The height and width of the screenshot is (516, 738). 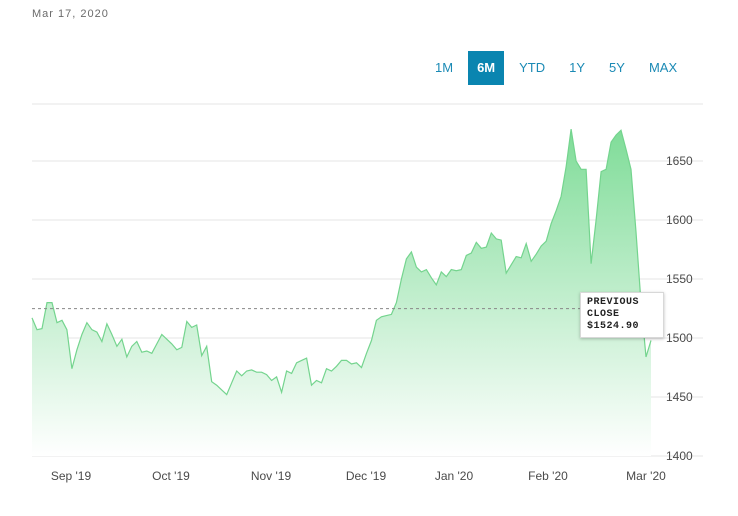 What do you see at coordinates (71, 476) in the screenshot?
I see `x-tick-label: Sep '19` at bounding box center [71, 476].